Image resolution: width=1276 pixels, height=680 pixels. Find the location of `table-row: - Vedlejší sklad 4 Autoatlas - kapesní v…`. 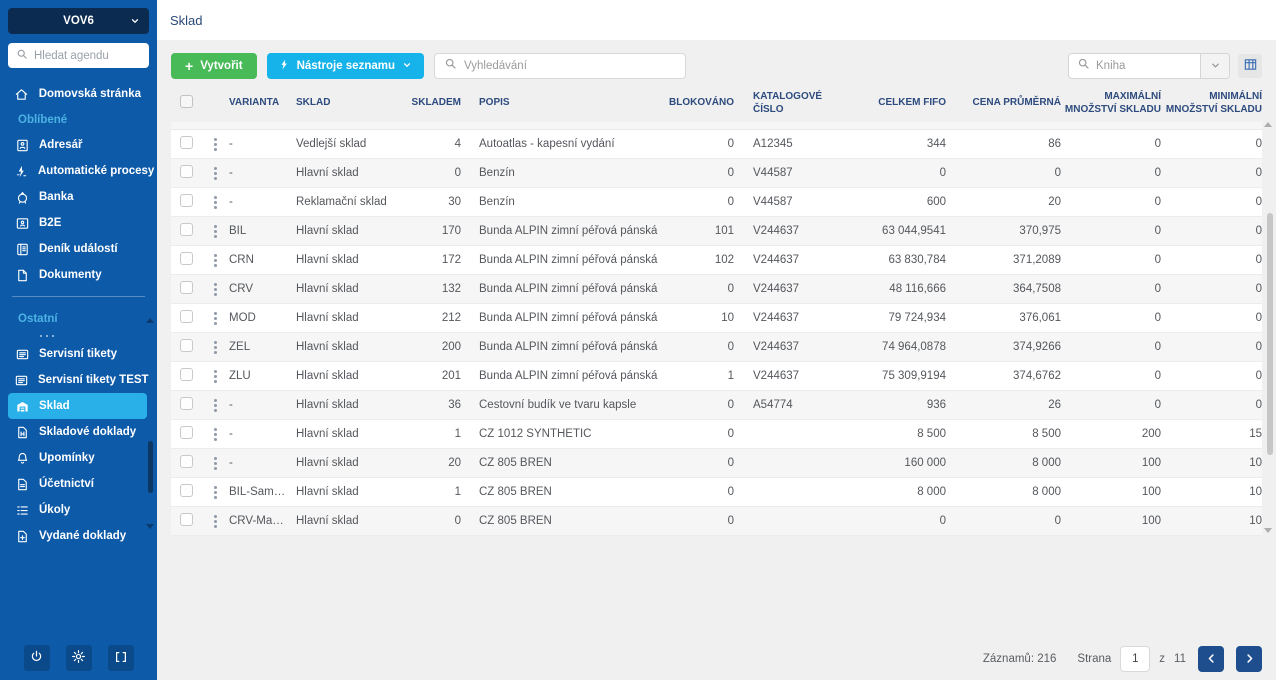

table-row: - Vedlejší sklad 4 Autoatlas - kapesní v… is located at coordinates (716, 144).